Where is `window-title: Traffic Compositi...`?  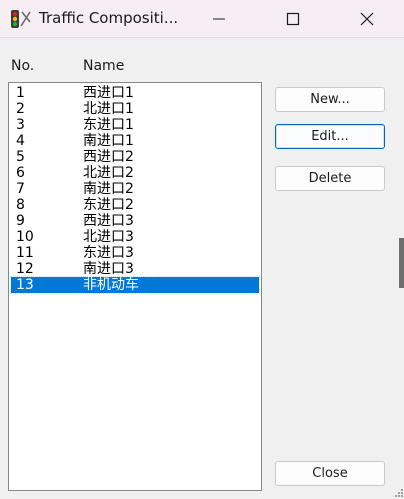
window-title: Traffic Compositi... is located at coordinates (109, 18).